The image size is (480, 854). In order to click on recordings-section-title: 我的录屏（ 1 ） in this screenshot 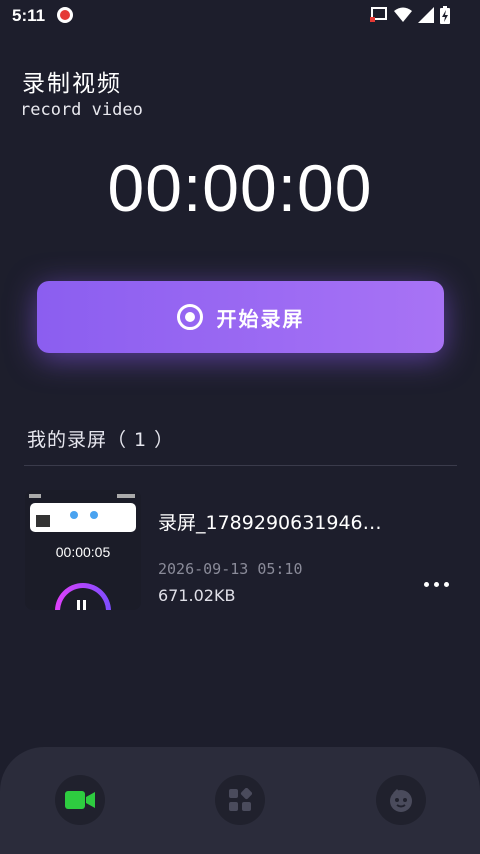, I will do `click(101, 440)`.